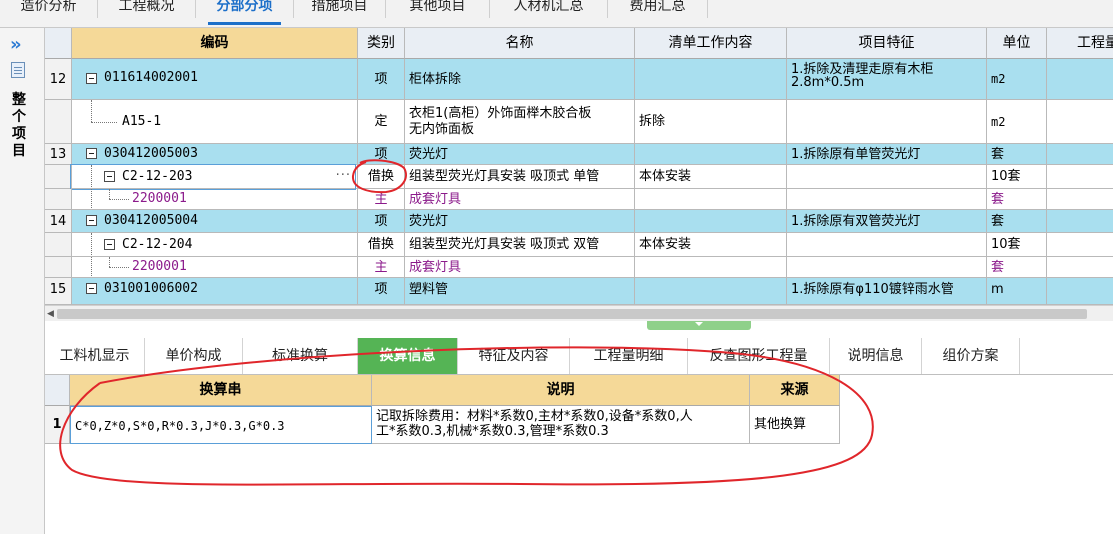 The height and width of the screenshot is (534, 1113). Describe the element at coordinates (658, 9) in the screenshot. I see `tab-cost-summary: 费用汇总` at that location.